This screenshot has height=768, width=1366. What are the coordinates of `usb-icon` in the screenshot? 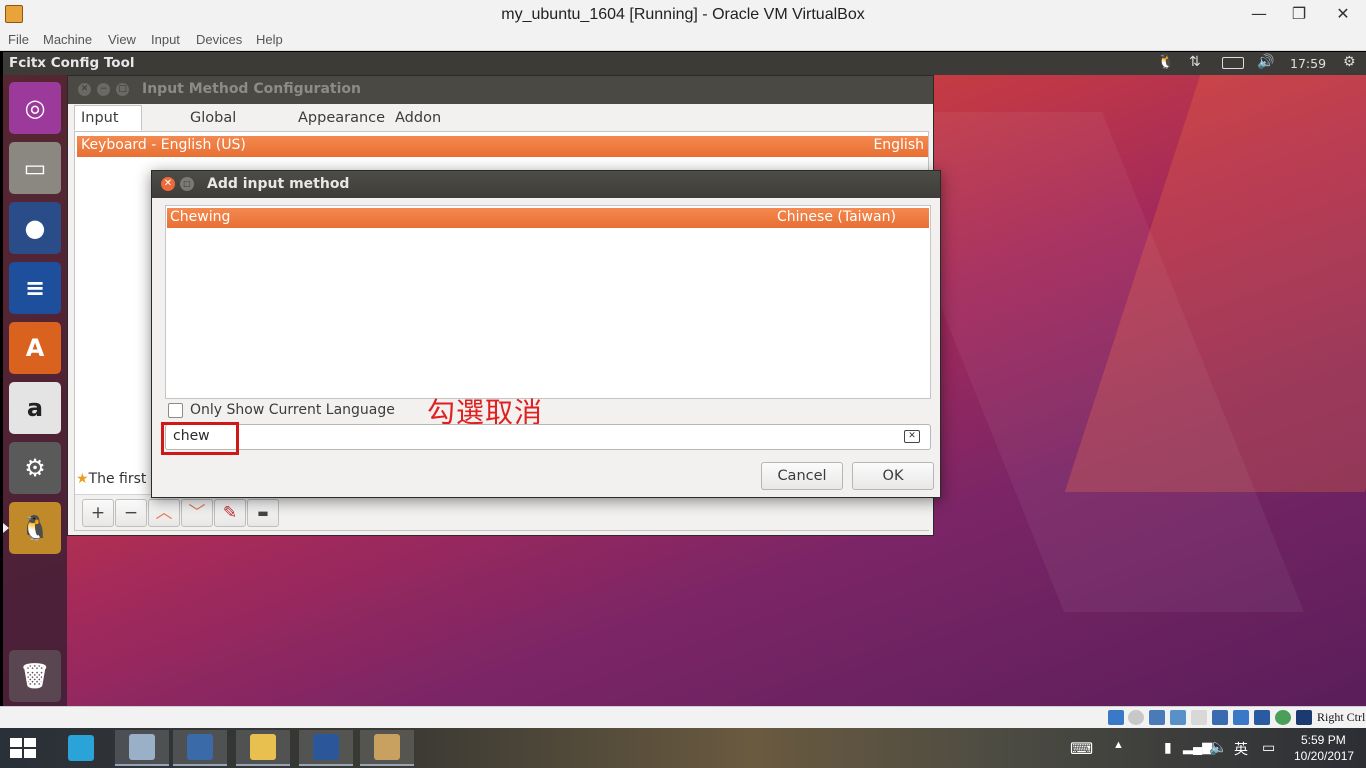 It's located at (1199, 717).